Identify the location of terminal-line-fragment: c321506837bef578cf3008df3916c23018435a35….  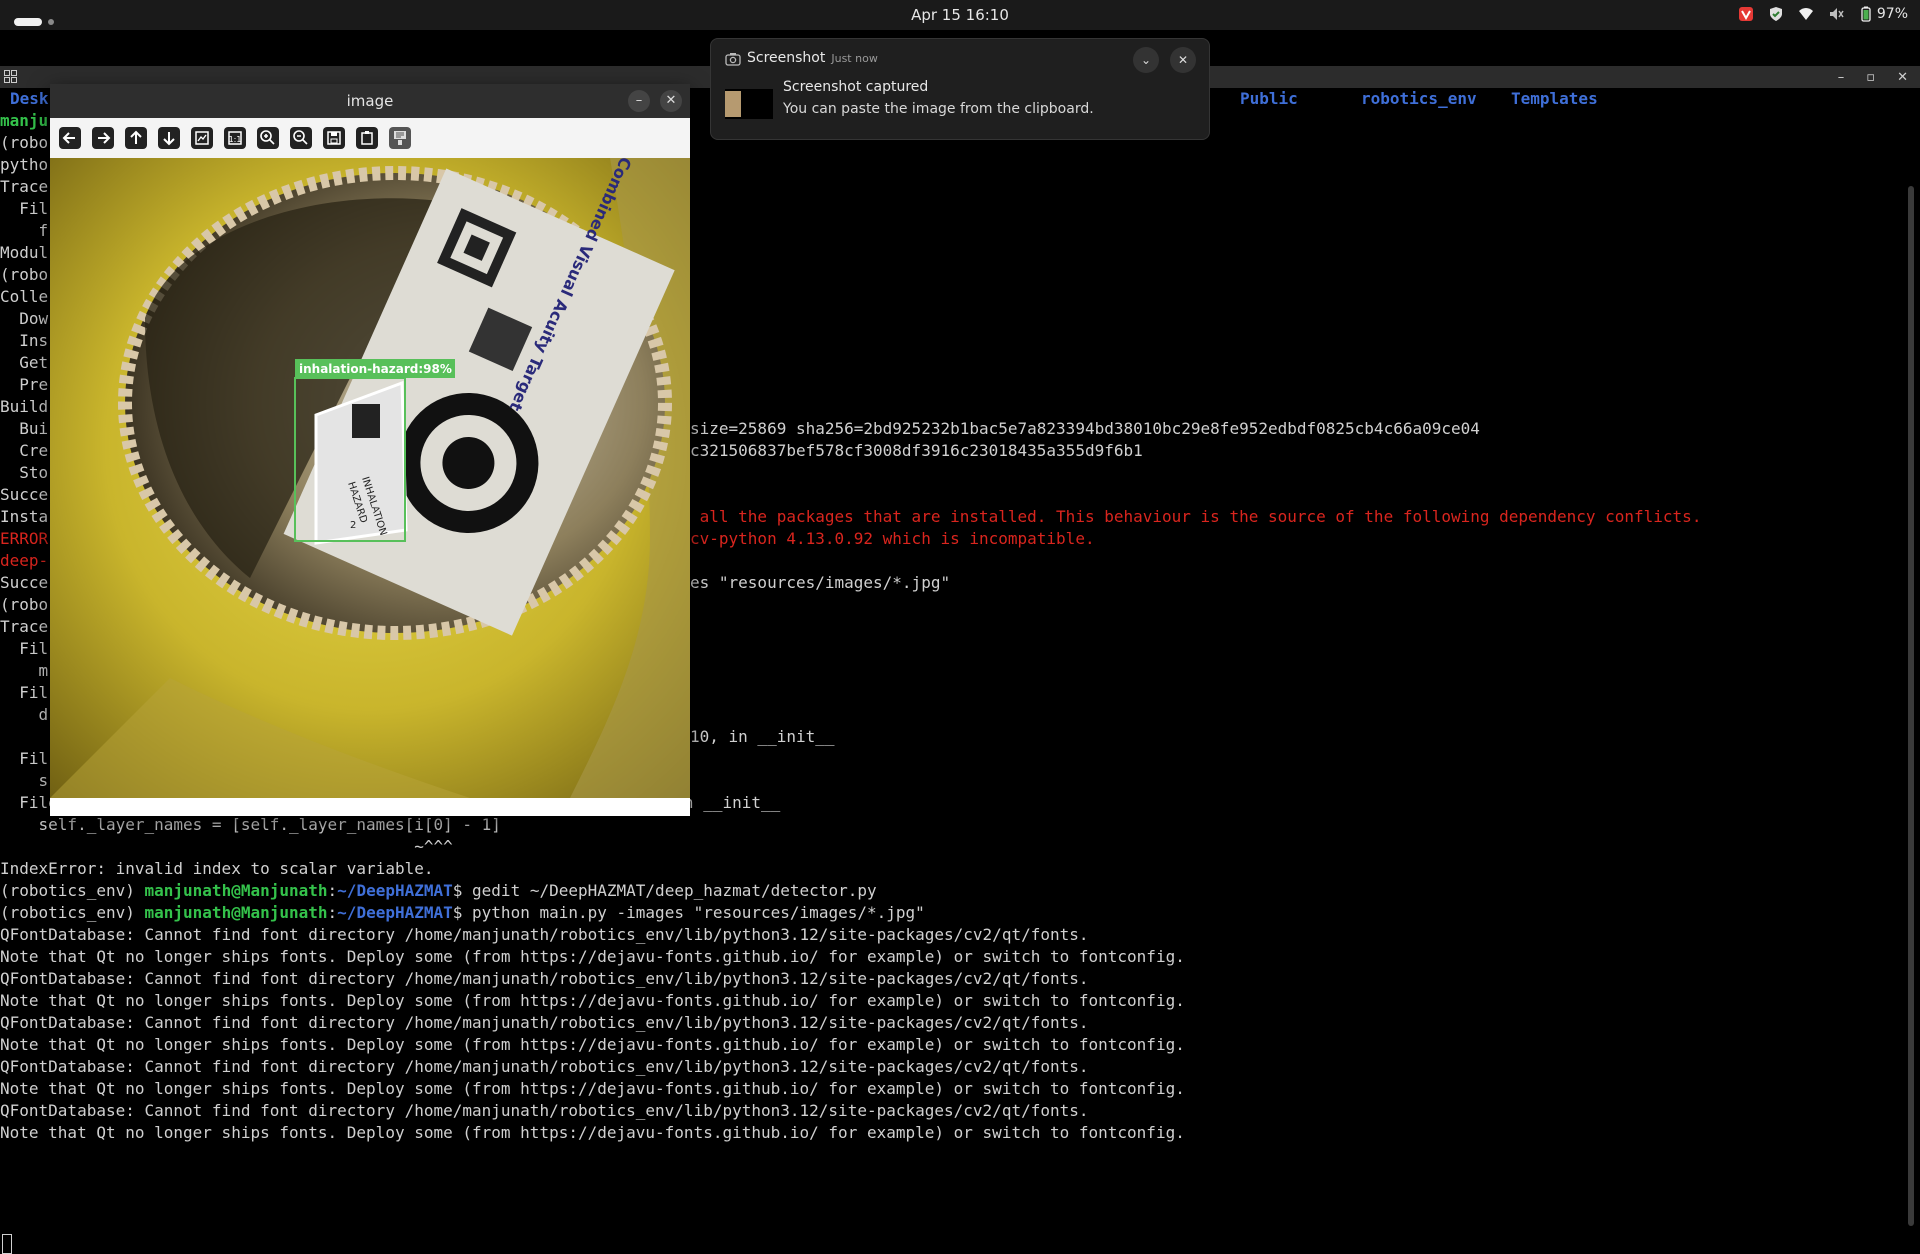
(916, 450).